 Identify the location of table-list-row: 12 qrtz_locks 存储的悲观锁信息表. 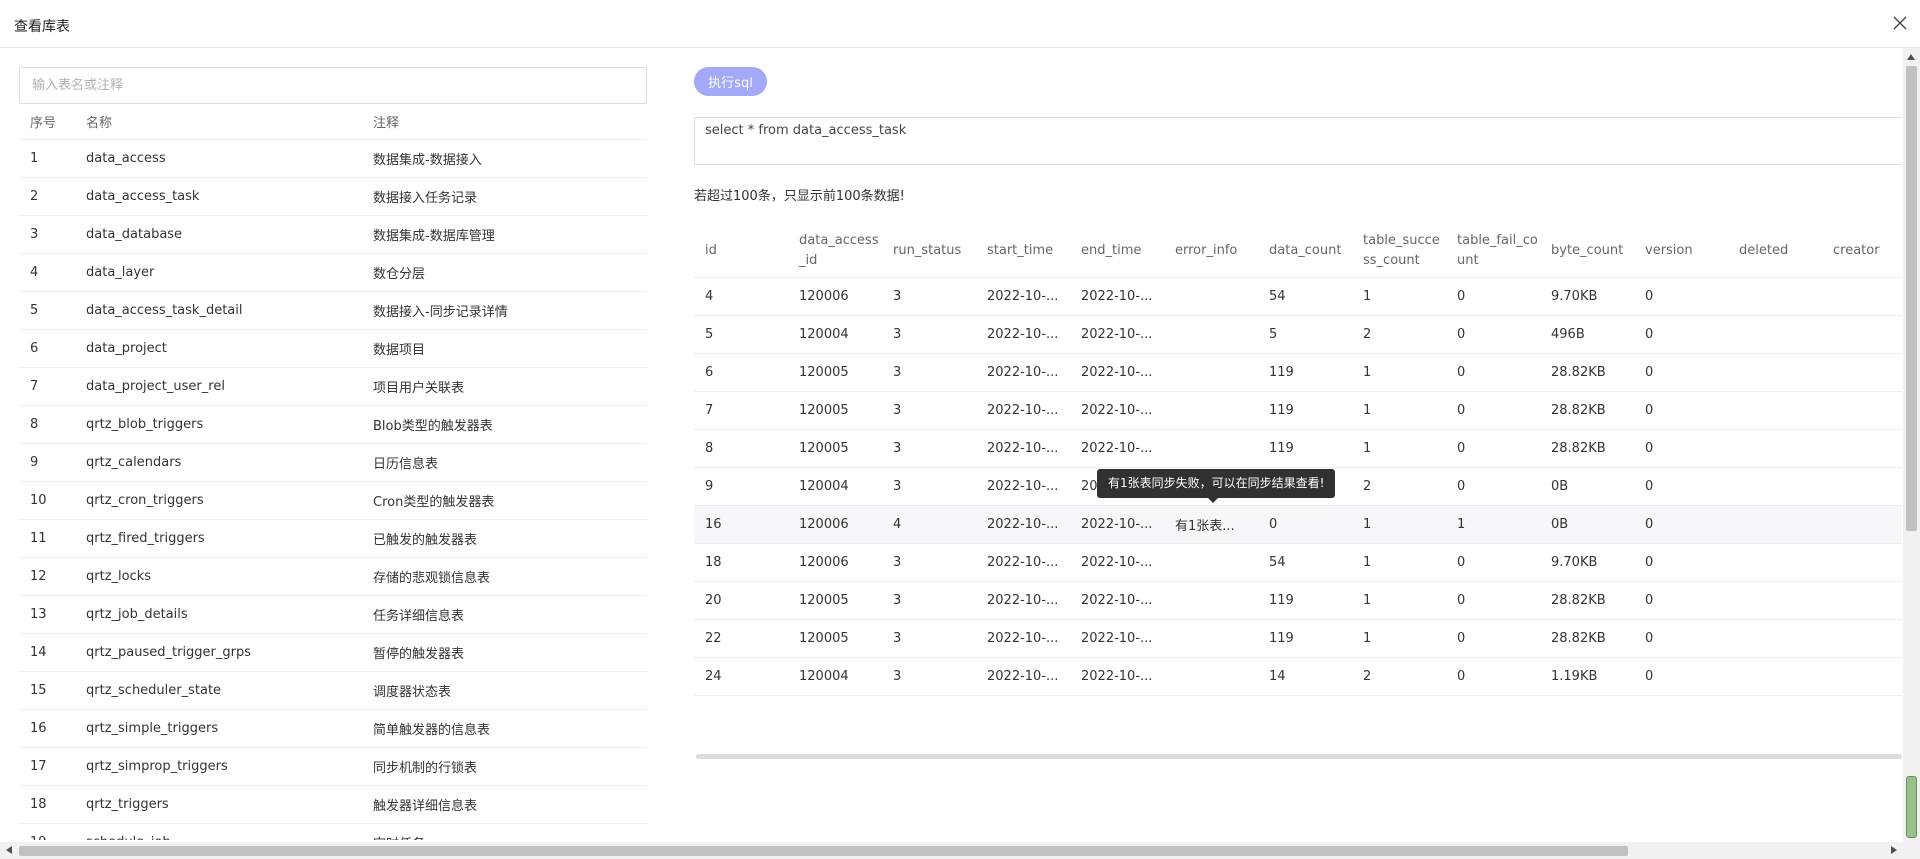
(333, 577).